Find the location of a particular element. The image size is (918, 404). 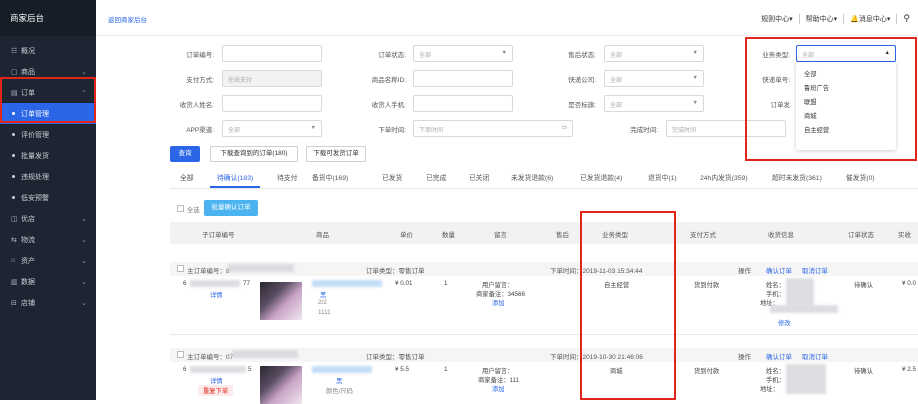

col-quantity: 数量 is located at coordinates (448, 235).